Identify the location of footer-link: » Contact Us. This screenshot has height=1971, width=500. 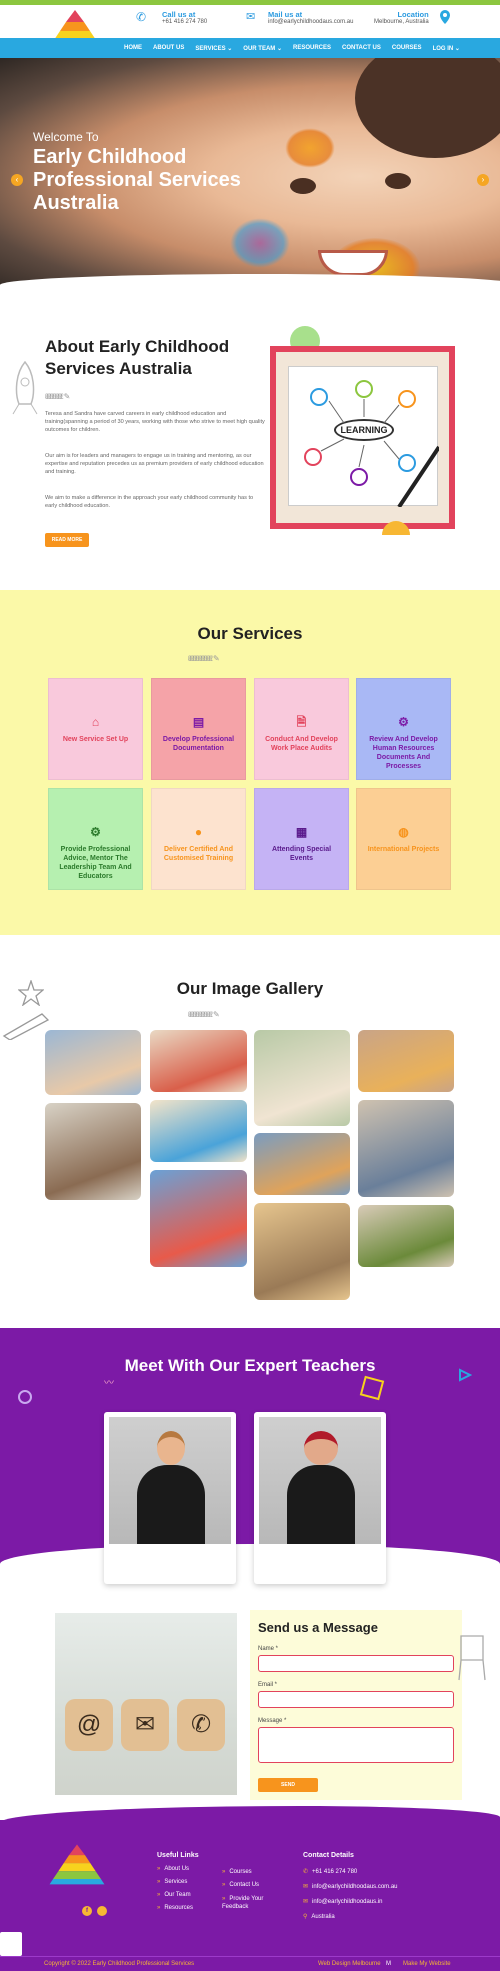
(240, 1885).